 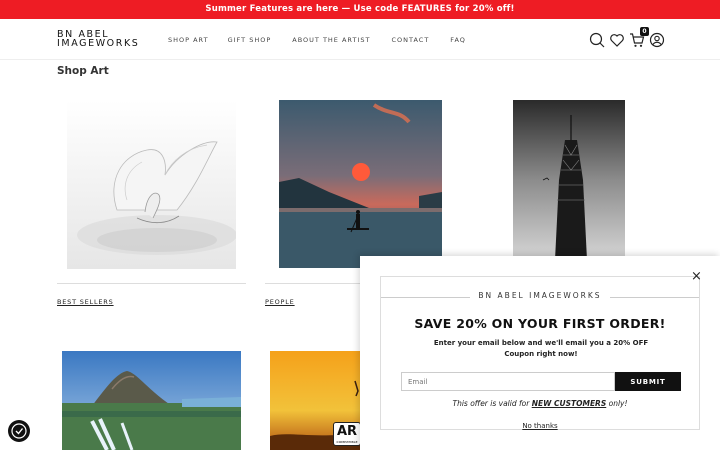 What do you see at coordinates (151, 400) in the screenshot?
I see `art-kirkjufell-image` at bounding box center [151, 400].